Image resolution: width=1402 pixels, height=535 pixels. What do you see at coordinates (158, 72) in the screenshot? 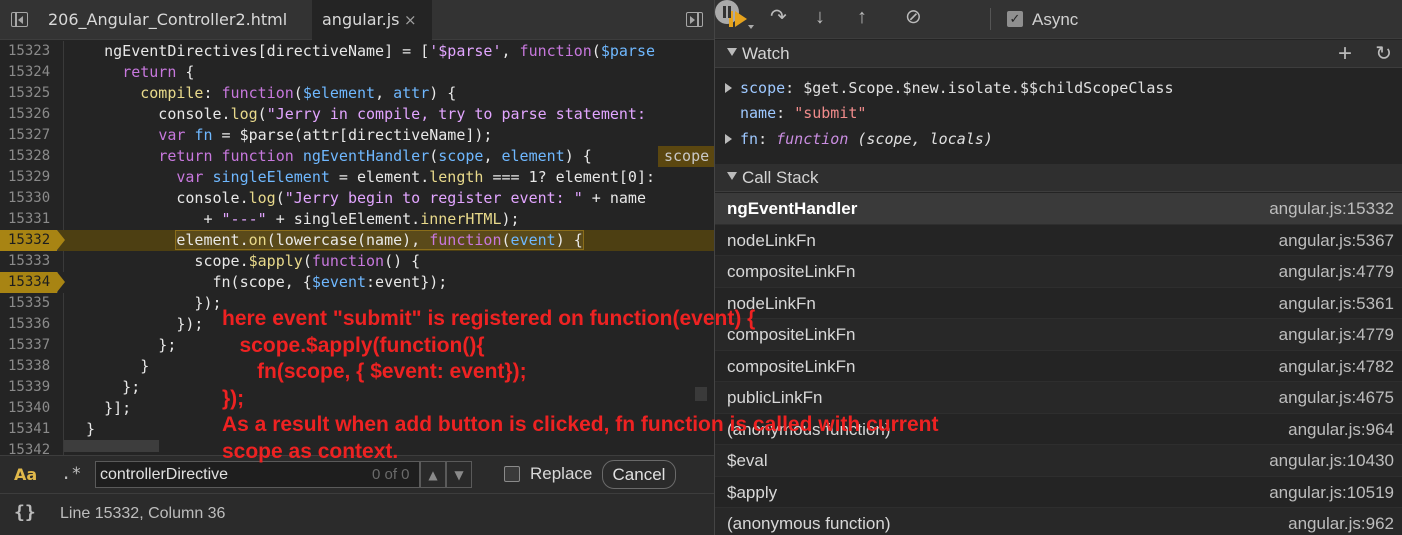
I see `code-text: return {` at bounding box center [158, 72].